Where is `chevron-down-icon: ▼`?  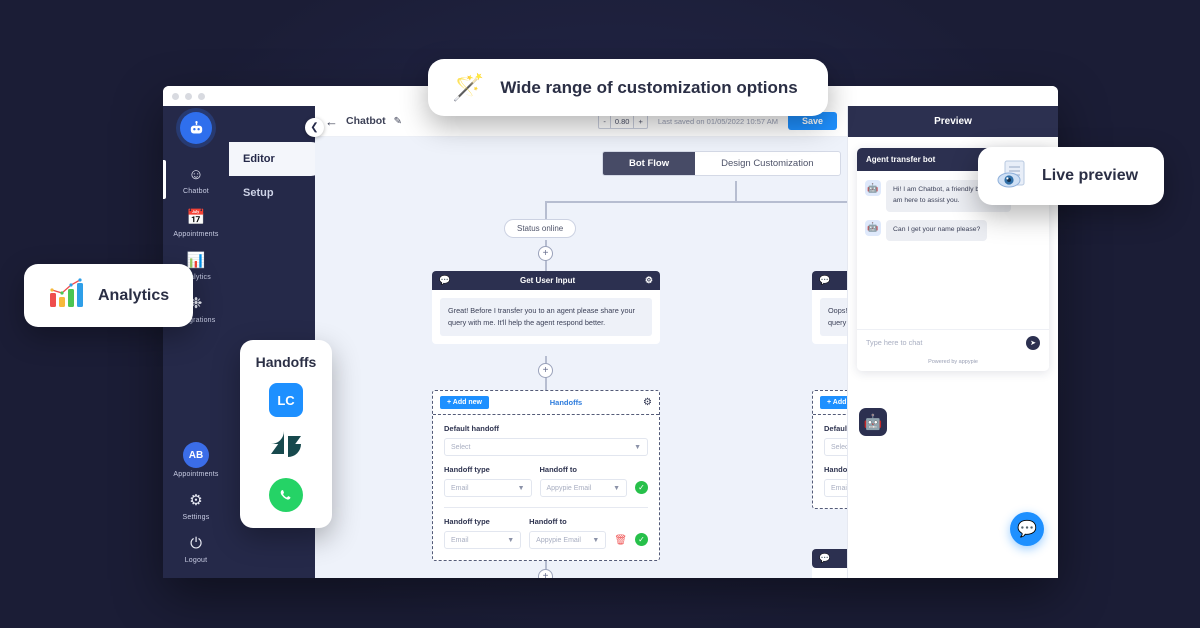 chevron-down-icon: ▼ is located at coordinates (511, 540).